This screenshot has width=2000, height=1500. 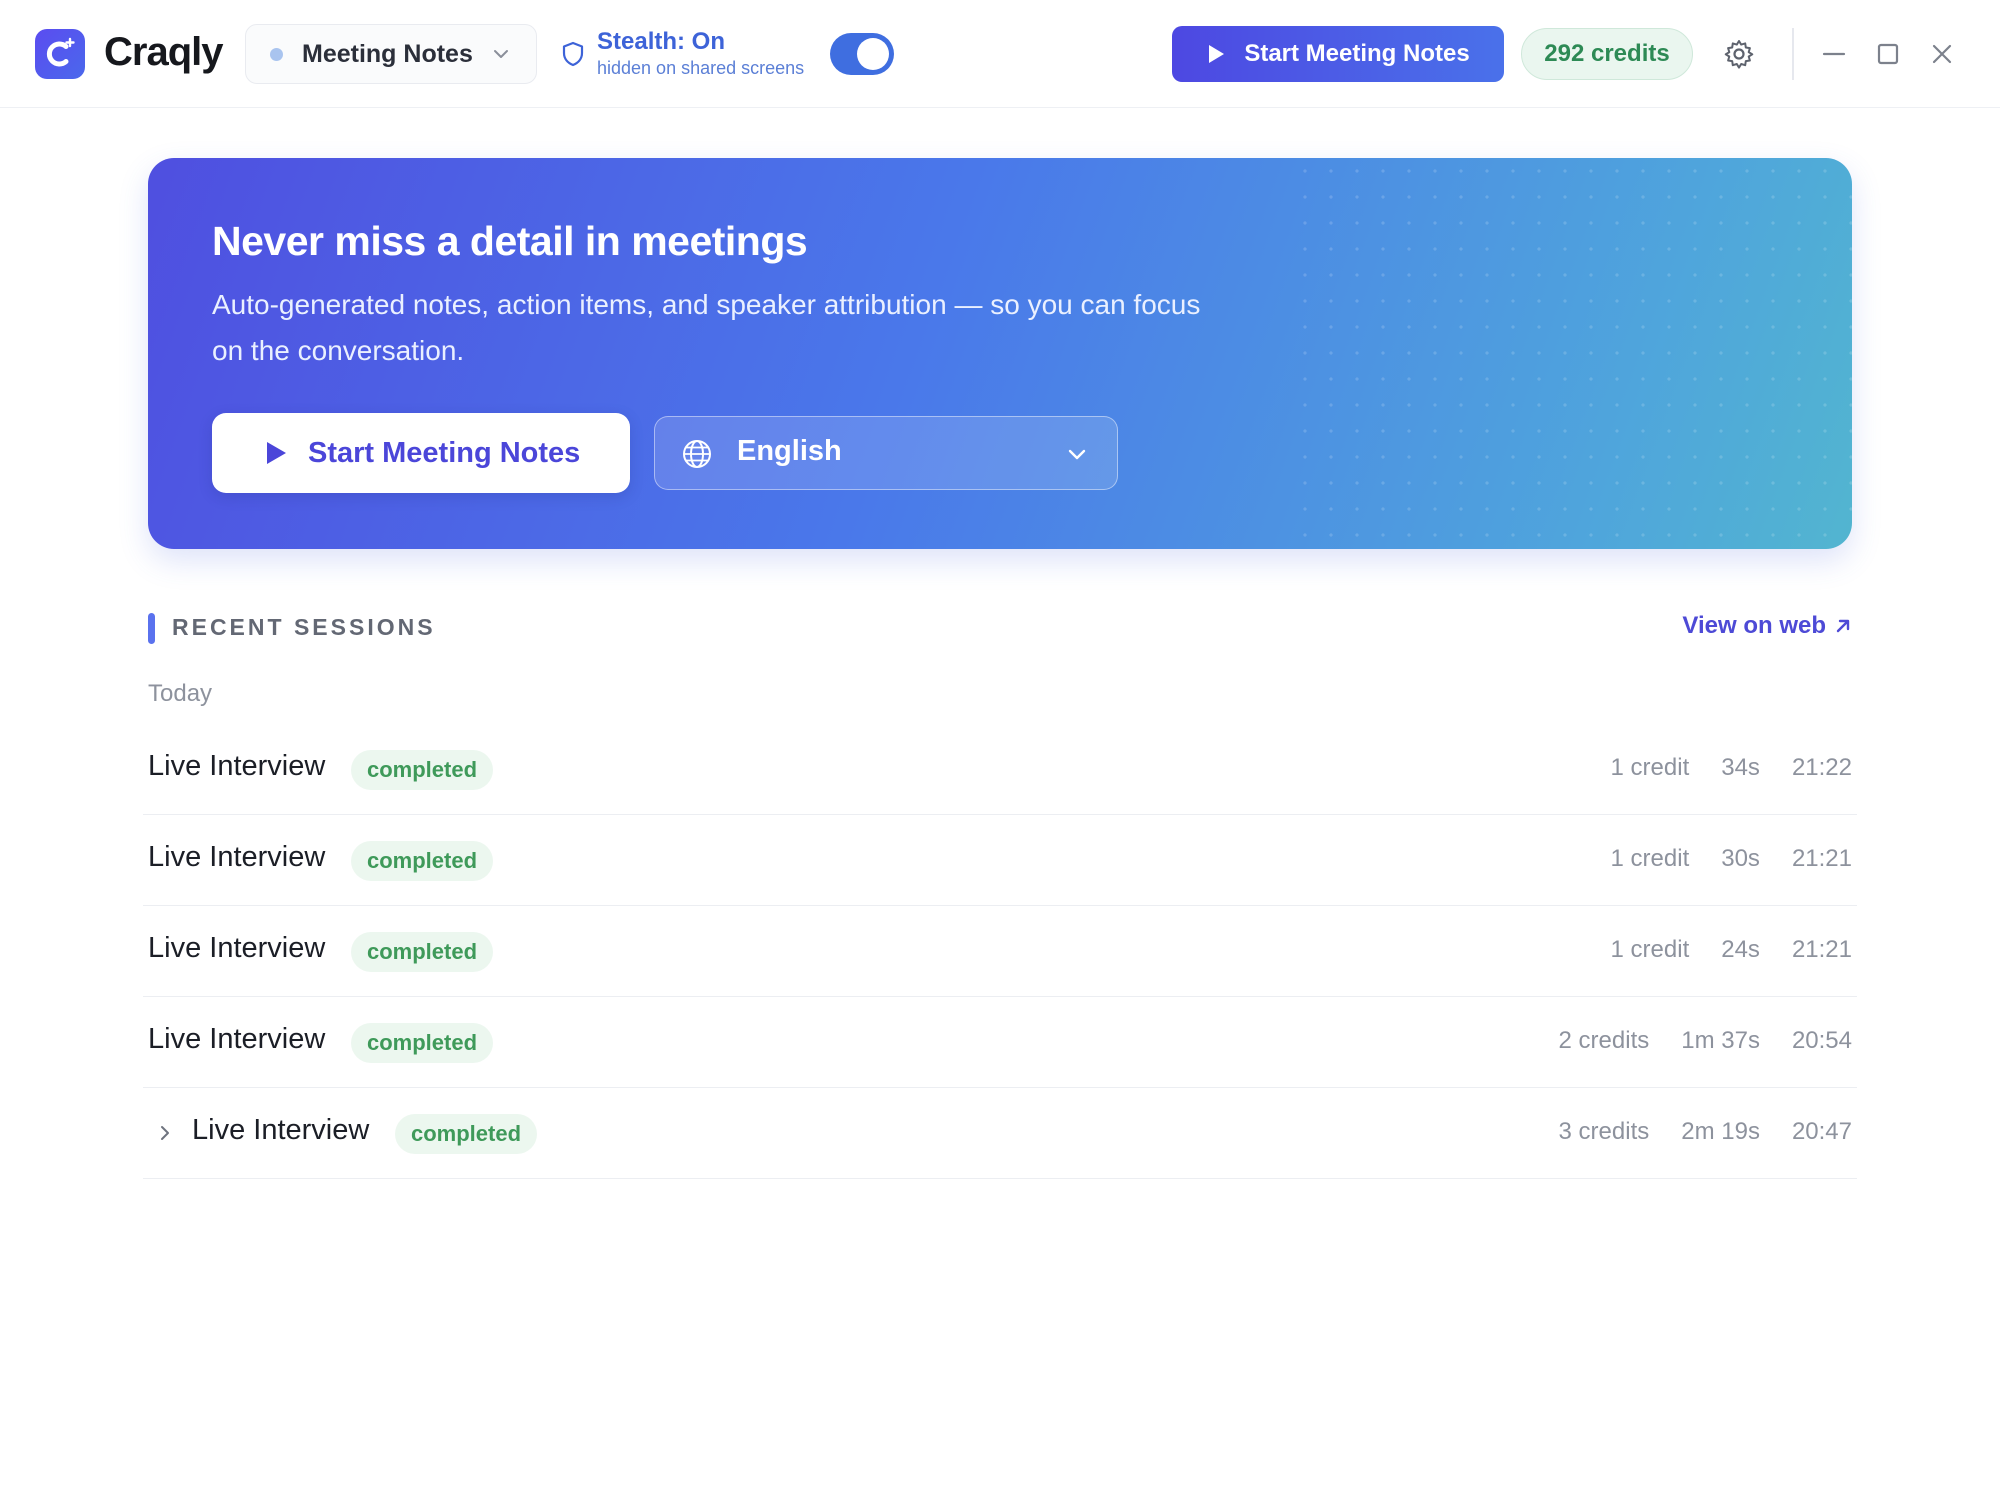 I want to click on craqly-logo-icon, so click(x=60, y=54).